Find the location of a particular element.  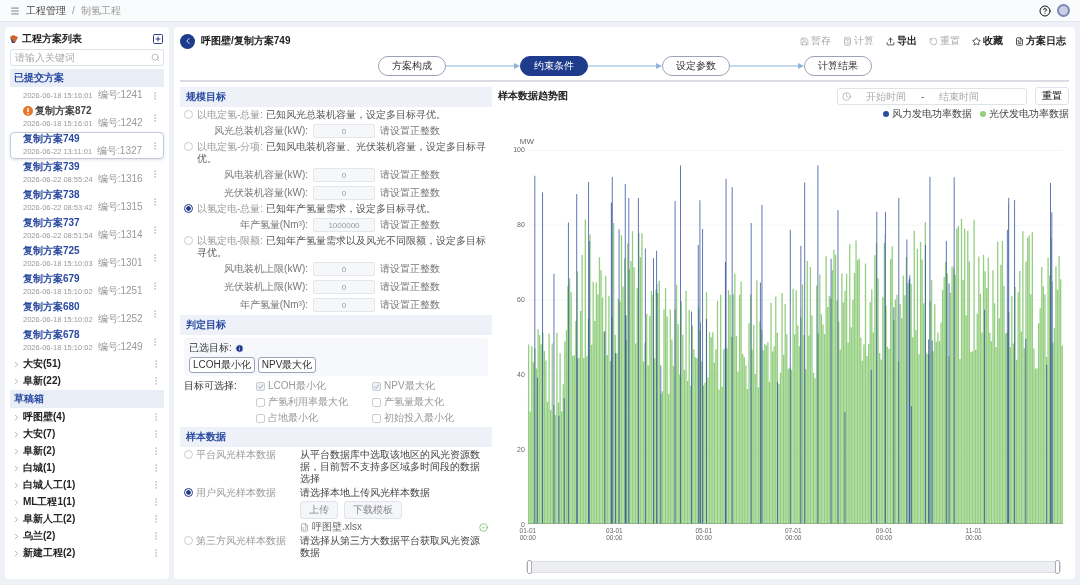

section-header: 规模目标 is located at coordinates (336, 97).